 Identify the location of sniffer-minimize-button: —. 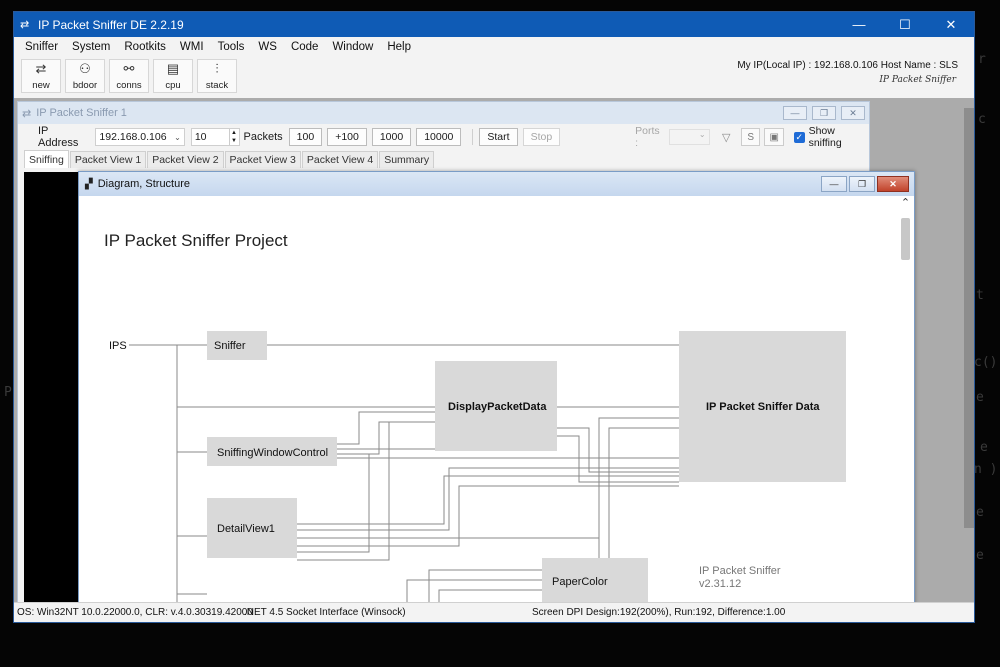
(795, 113).